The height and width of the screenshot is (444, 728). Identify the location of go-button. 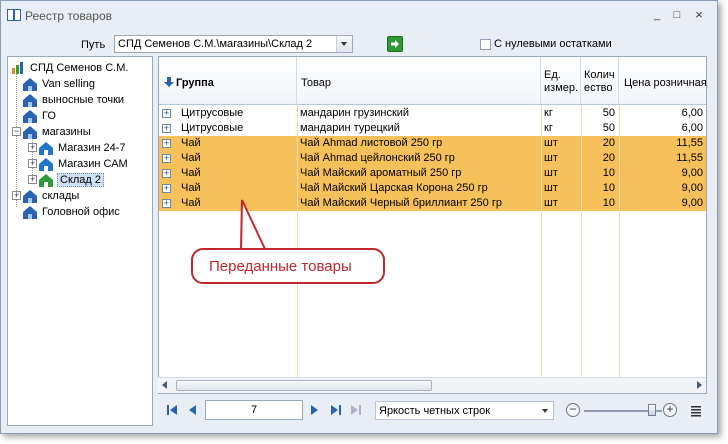
(395, 44).